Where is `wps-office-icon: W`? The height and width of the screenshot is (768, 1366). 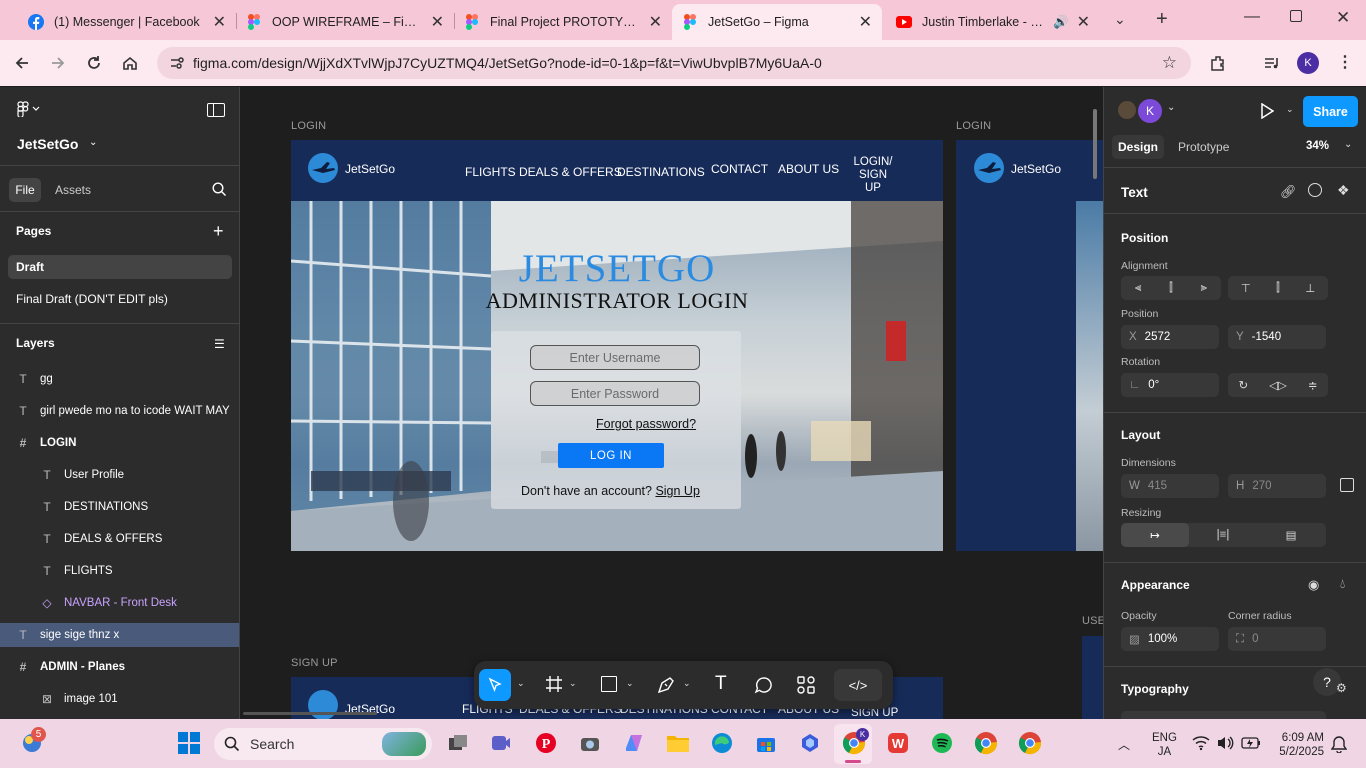
wps-office-icon: W is located at coordinates (898, 743).